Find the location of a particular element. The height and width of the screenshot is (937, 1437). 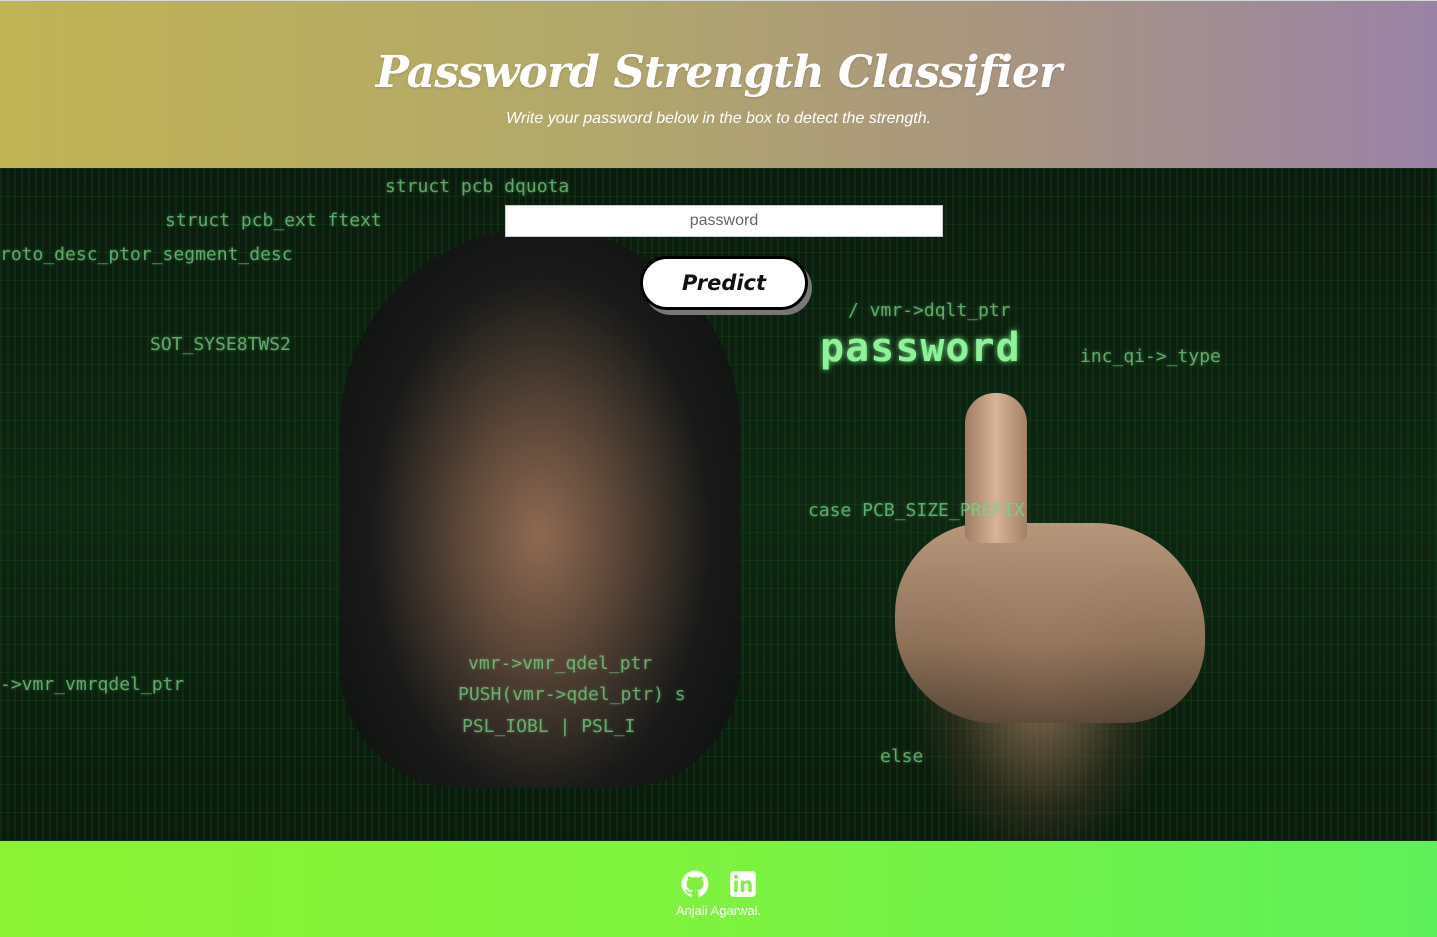

background-code-line: SOT_SYSE8TWS2 is located at coordinates (220, 344).